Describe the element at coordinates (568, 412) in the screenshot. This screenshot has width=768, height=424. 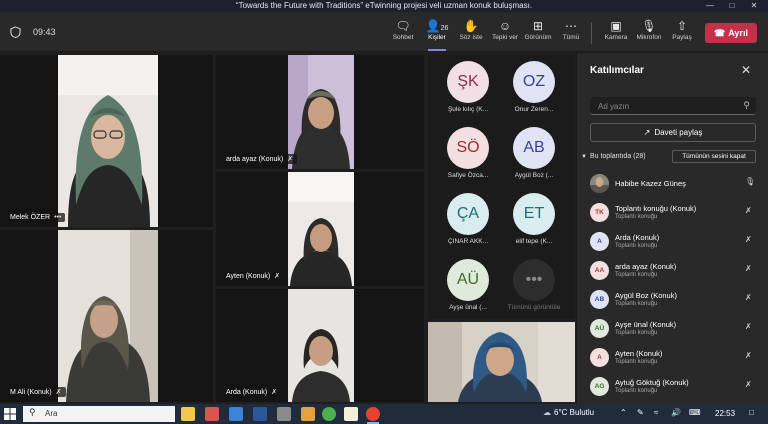
I see `weather-widget: ☁ 6°C Bulutlu` at that location.